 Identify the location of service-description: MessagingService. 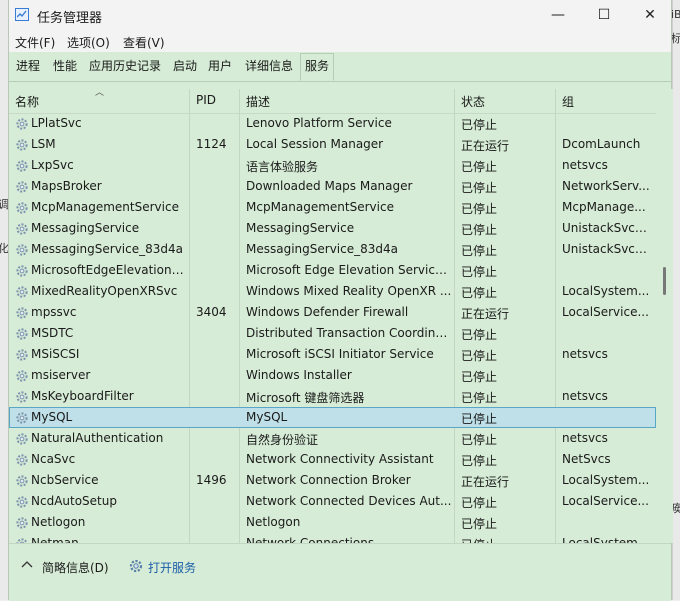
(300, 228).